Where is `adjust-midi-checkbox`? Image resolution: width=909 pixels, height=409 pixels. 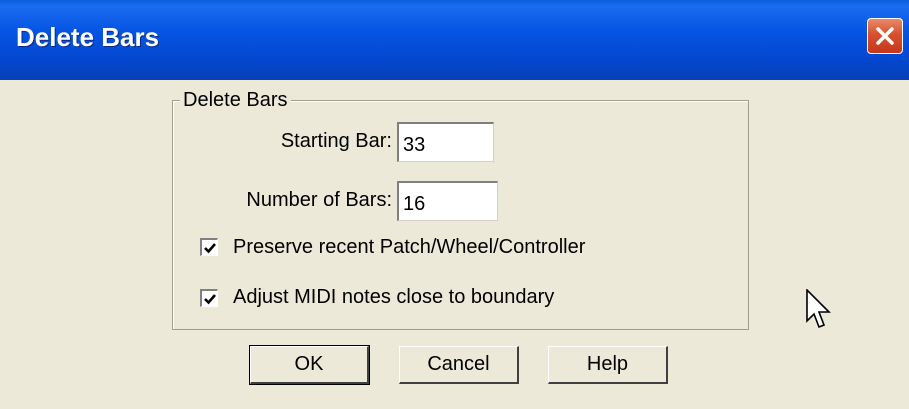 adjust-midi-checkbox is located at coordinates (209, 298).